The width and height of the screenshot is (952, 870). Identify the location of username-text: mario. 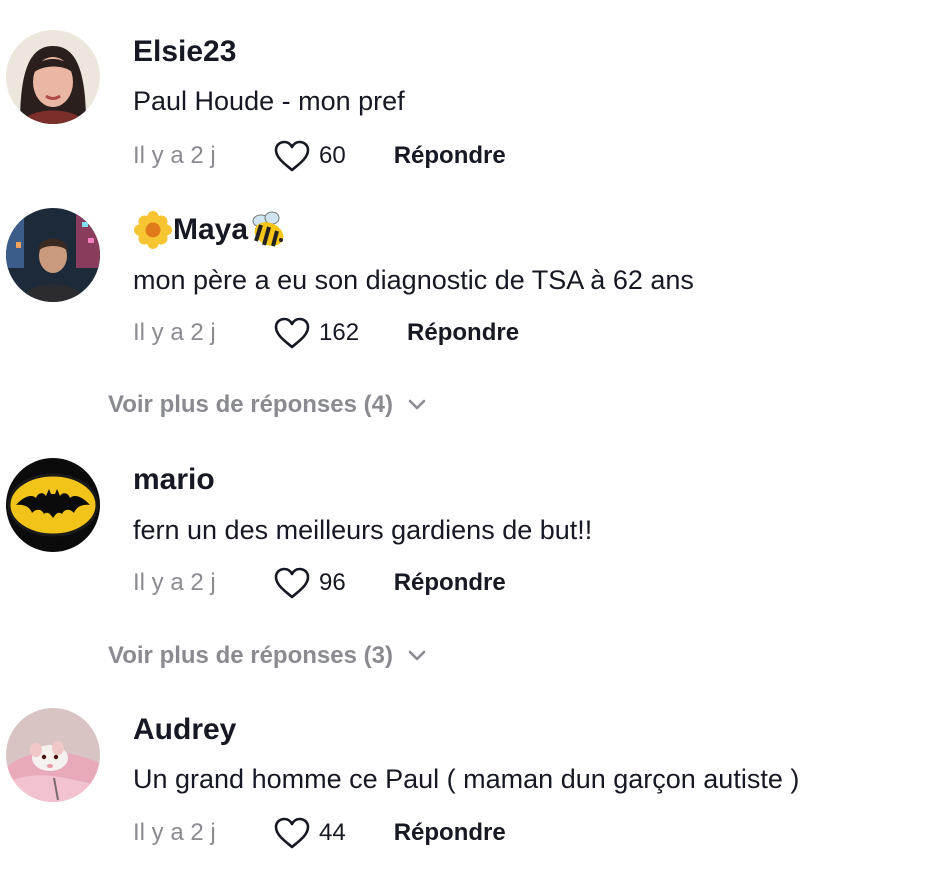
(174, 479).